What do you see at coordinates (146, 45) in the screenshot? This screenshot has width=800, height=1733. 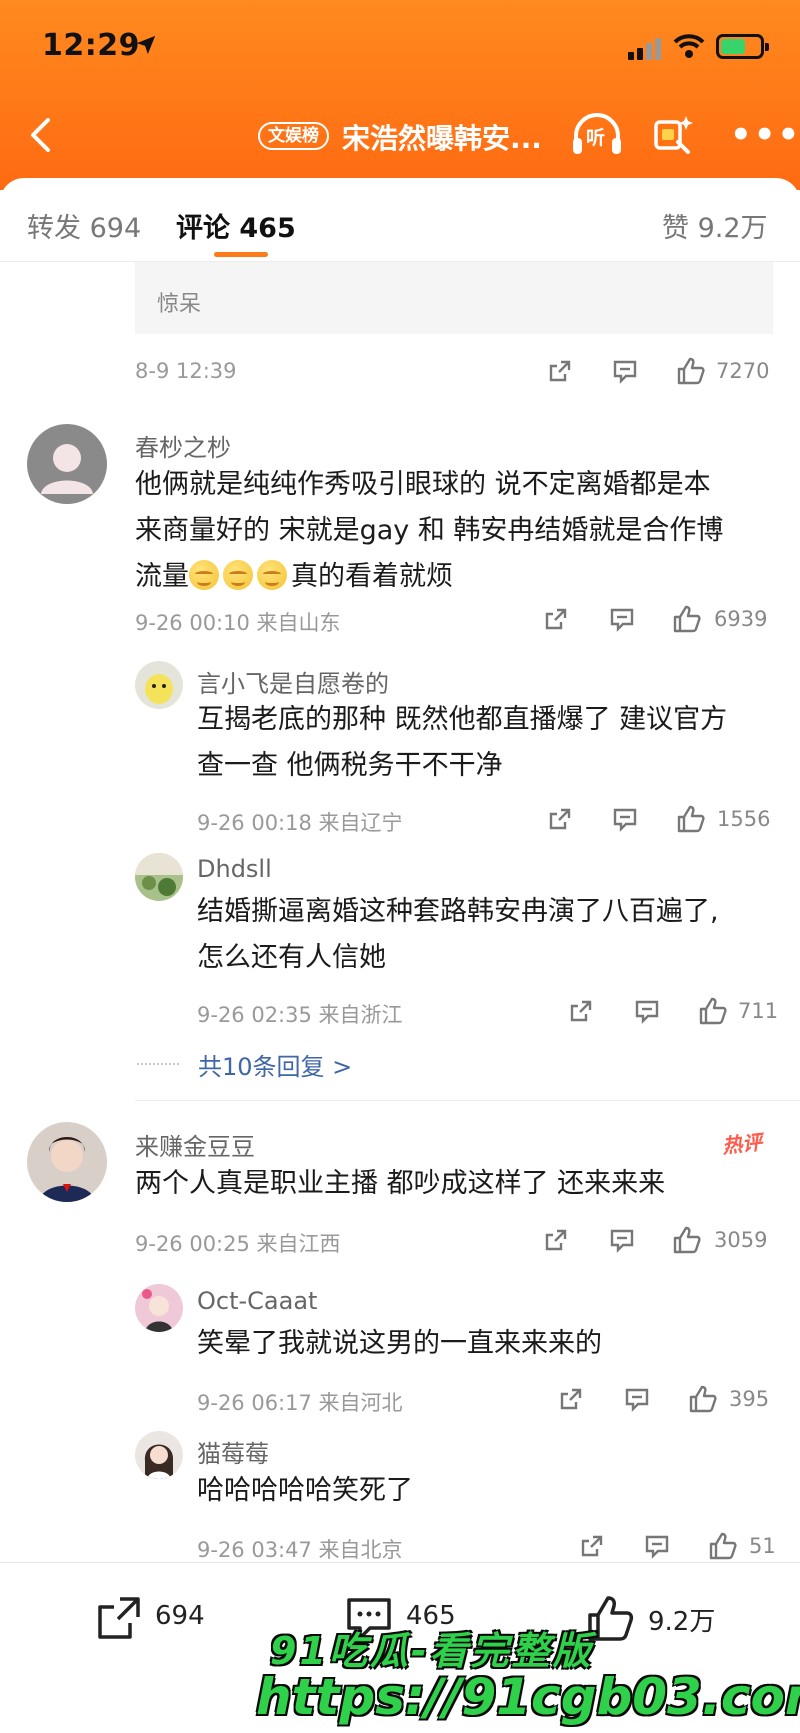 I see `location-arrow-icon` at bounding box center [146, 45].